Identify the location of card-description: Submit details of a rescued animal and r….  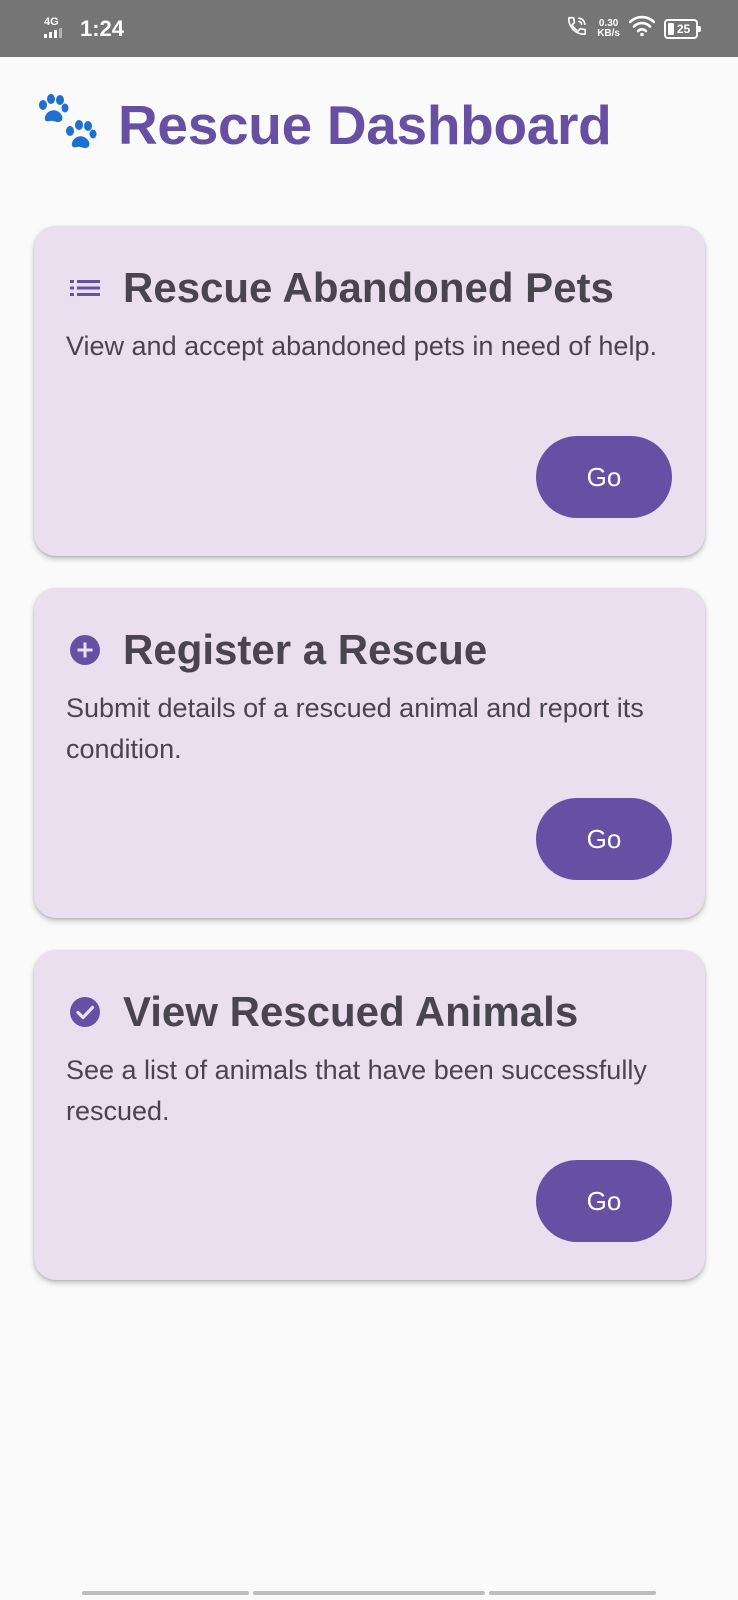
(355, 728).